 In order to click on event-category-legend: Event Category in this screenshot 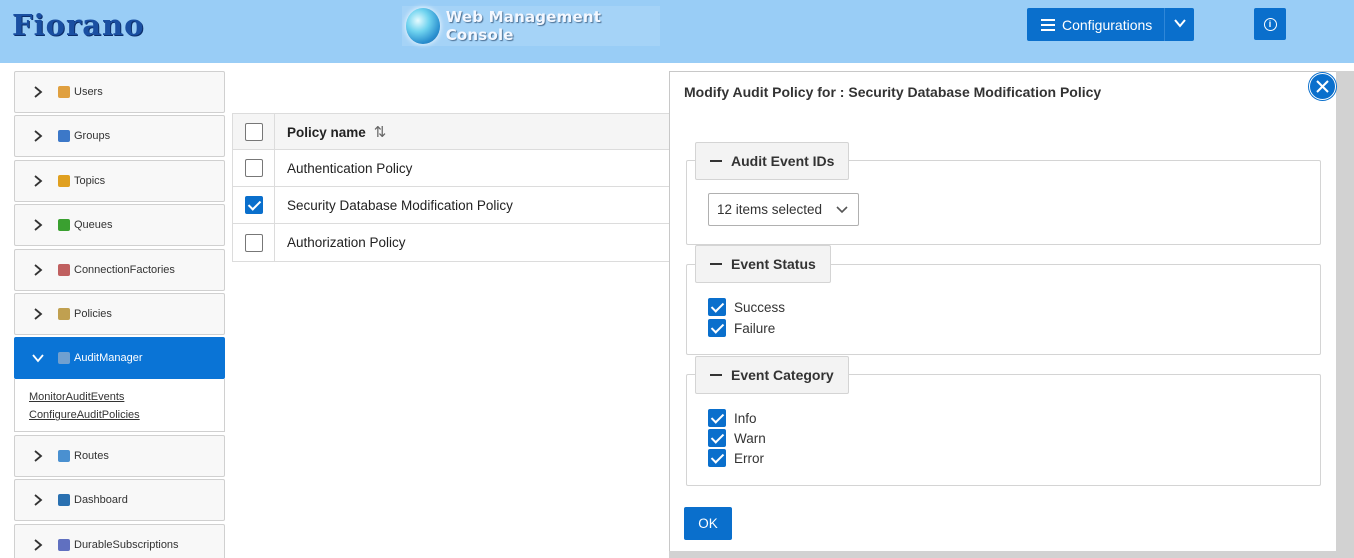, I will do `click(772, 375)`.